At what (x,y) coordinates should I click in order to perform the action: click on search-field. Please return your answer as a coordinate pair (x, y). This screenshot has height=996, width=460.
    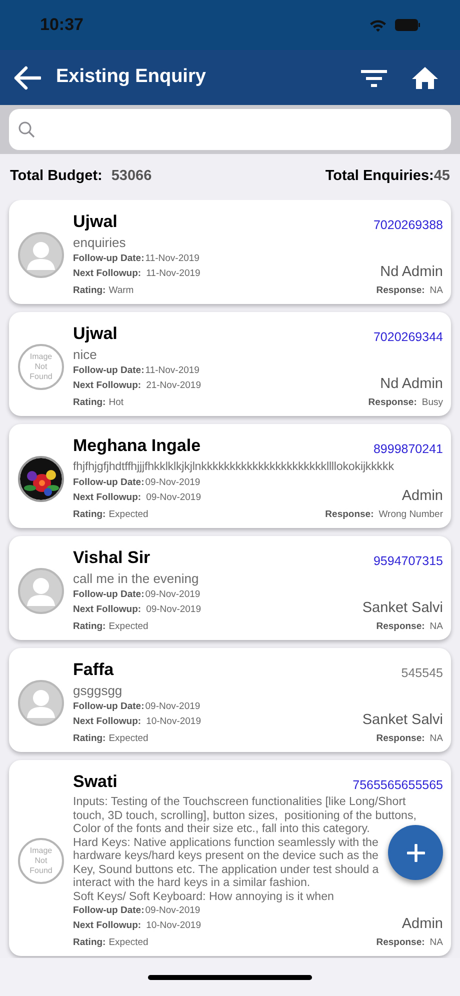
    Looking at the image, I should click on (230, 129).